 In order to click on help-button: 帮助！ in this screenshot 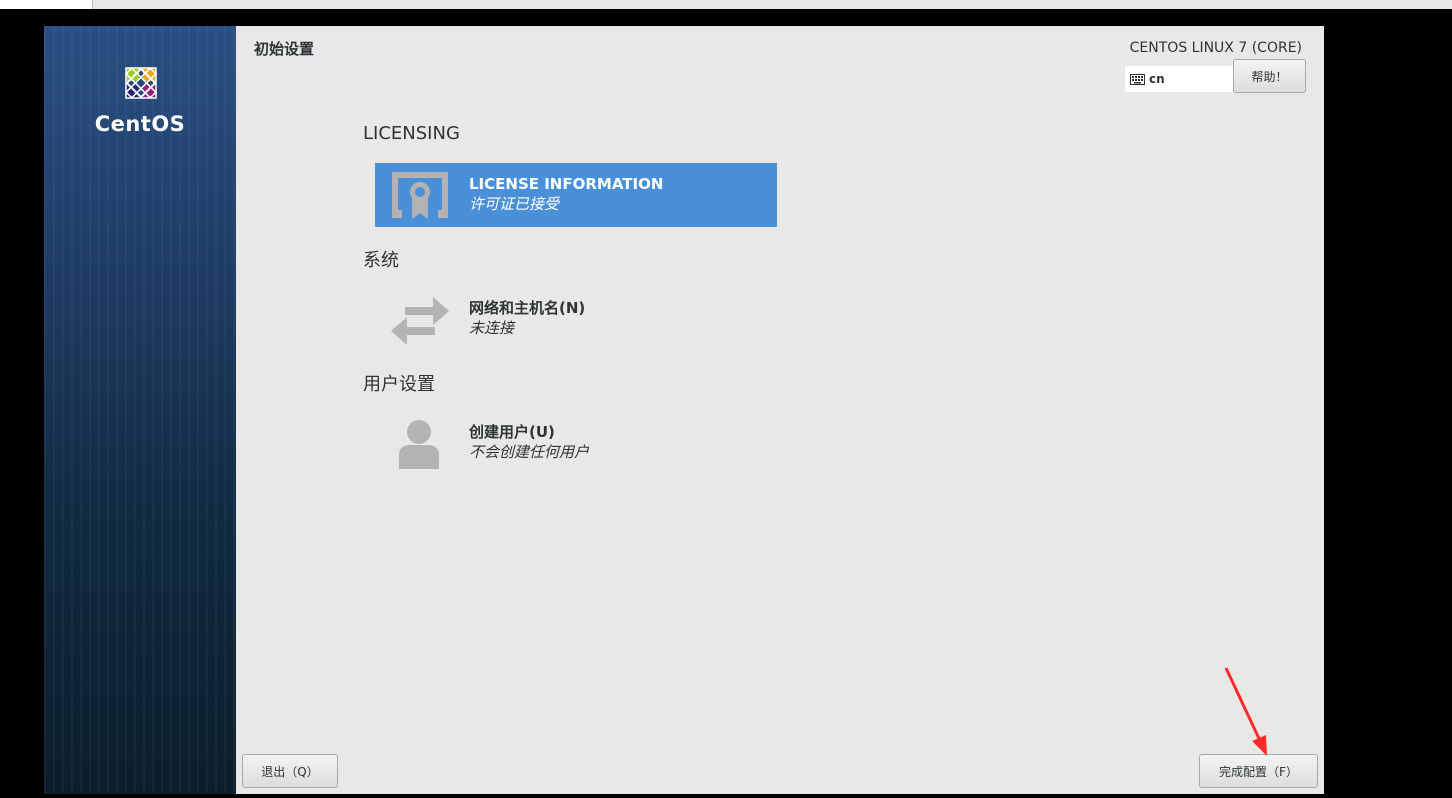, I will do `click(1269, 76)`.